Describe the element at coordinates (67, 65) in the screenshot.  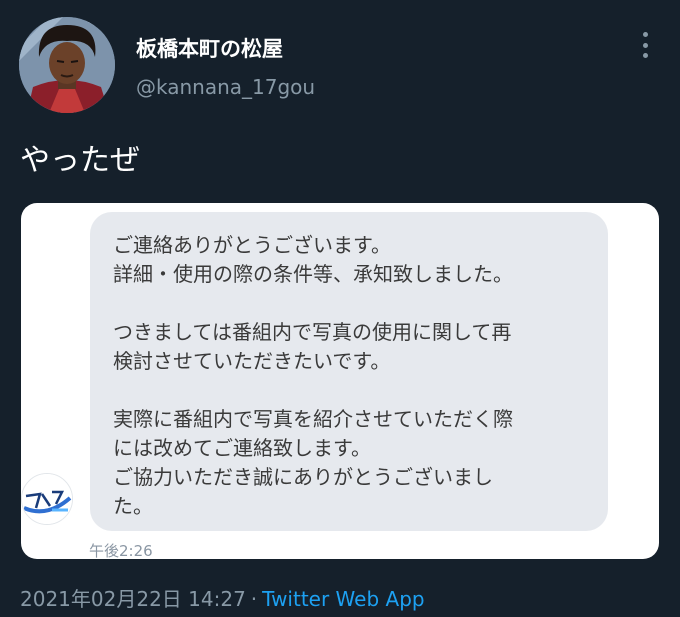
I see `profile-avatar` at that location.